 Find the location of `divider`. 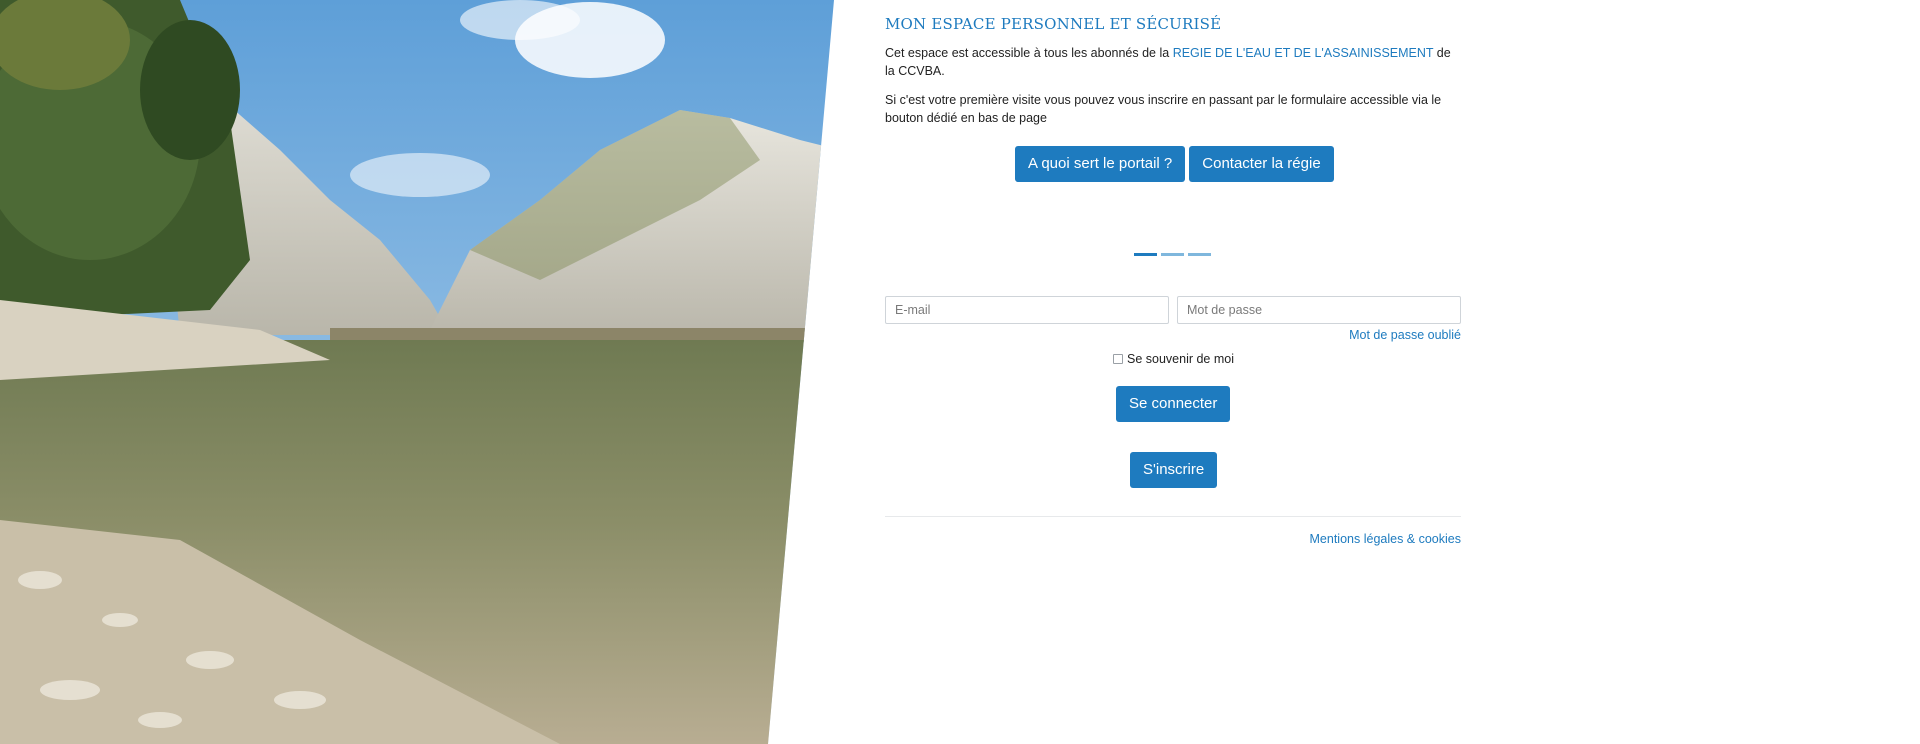

divider is located at coordinates (1173, 516).